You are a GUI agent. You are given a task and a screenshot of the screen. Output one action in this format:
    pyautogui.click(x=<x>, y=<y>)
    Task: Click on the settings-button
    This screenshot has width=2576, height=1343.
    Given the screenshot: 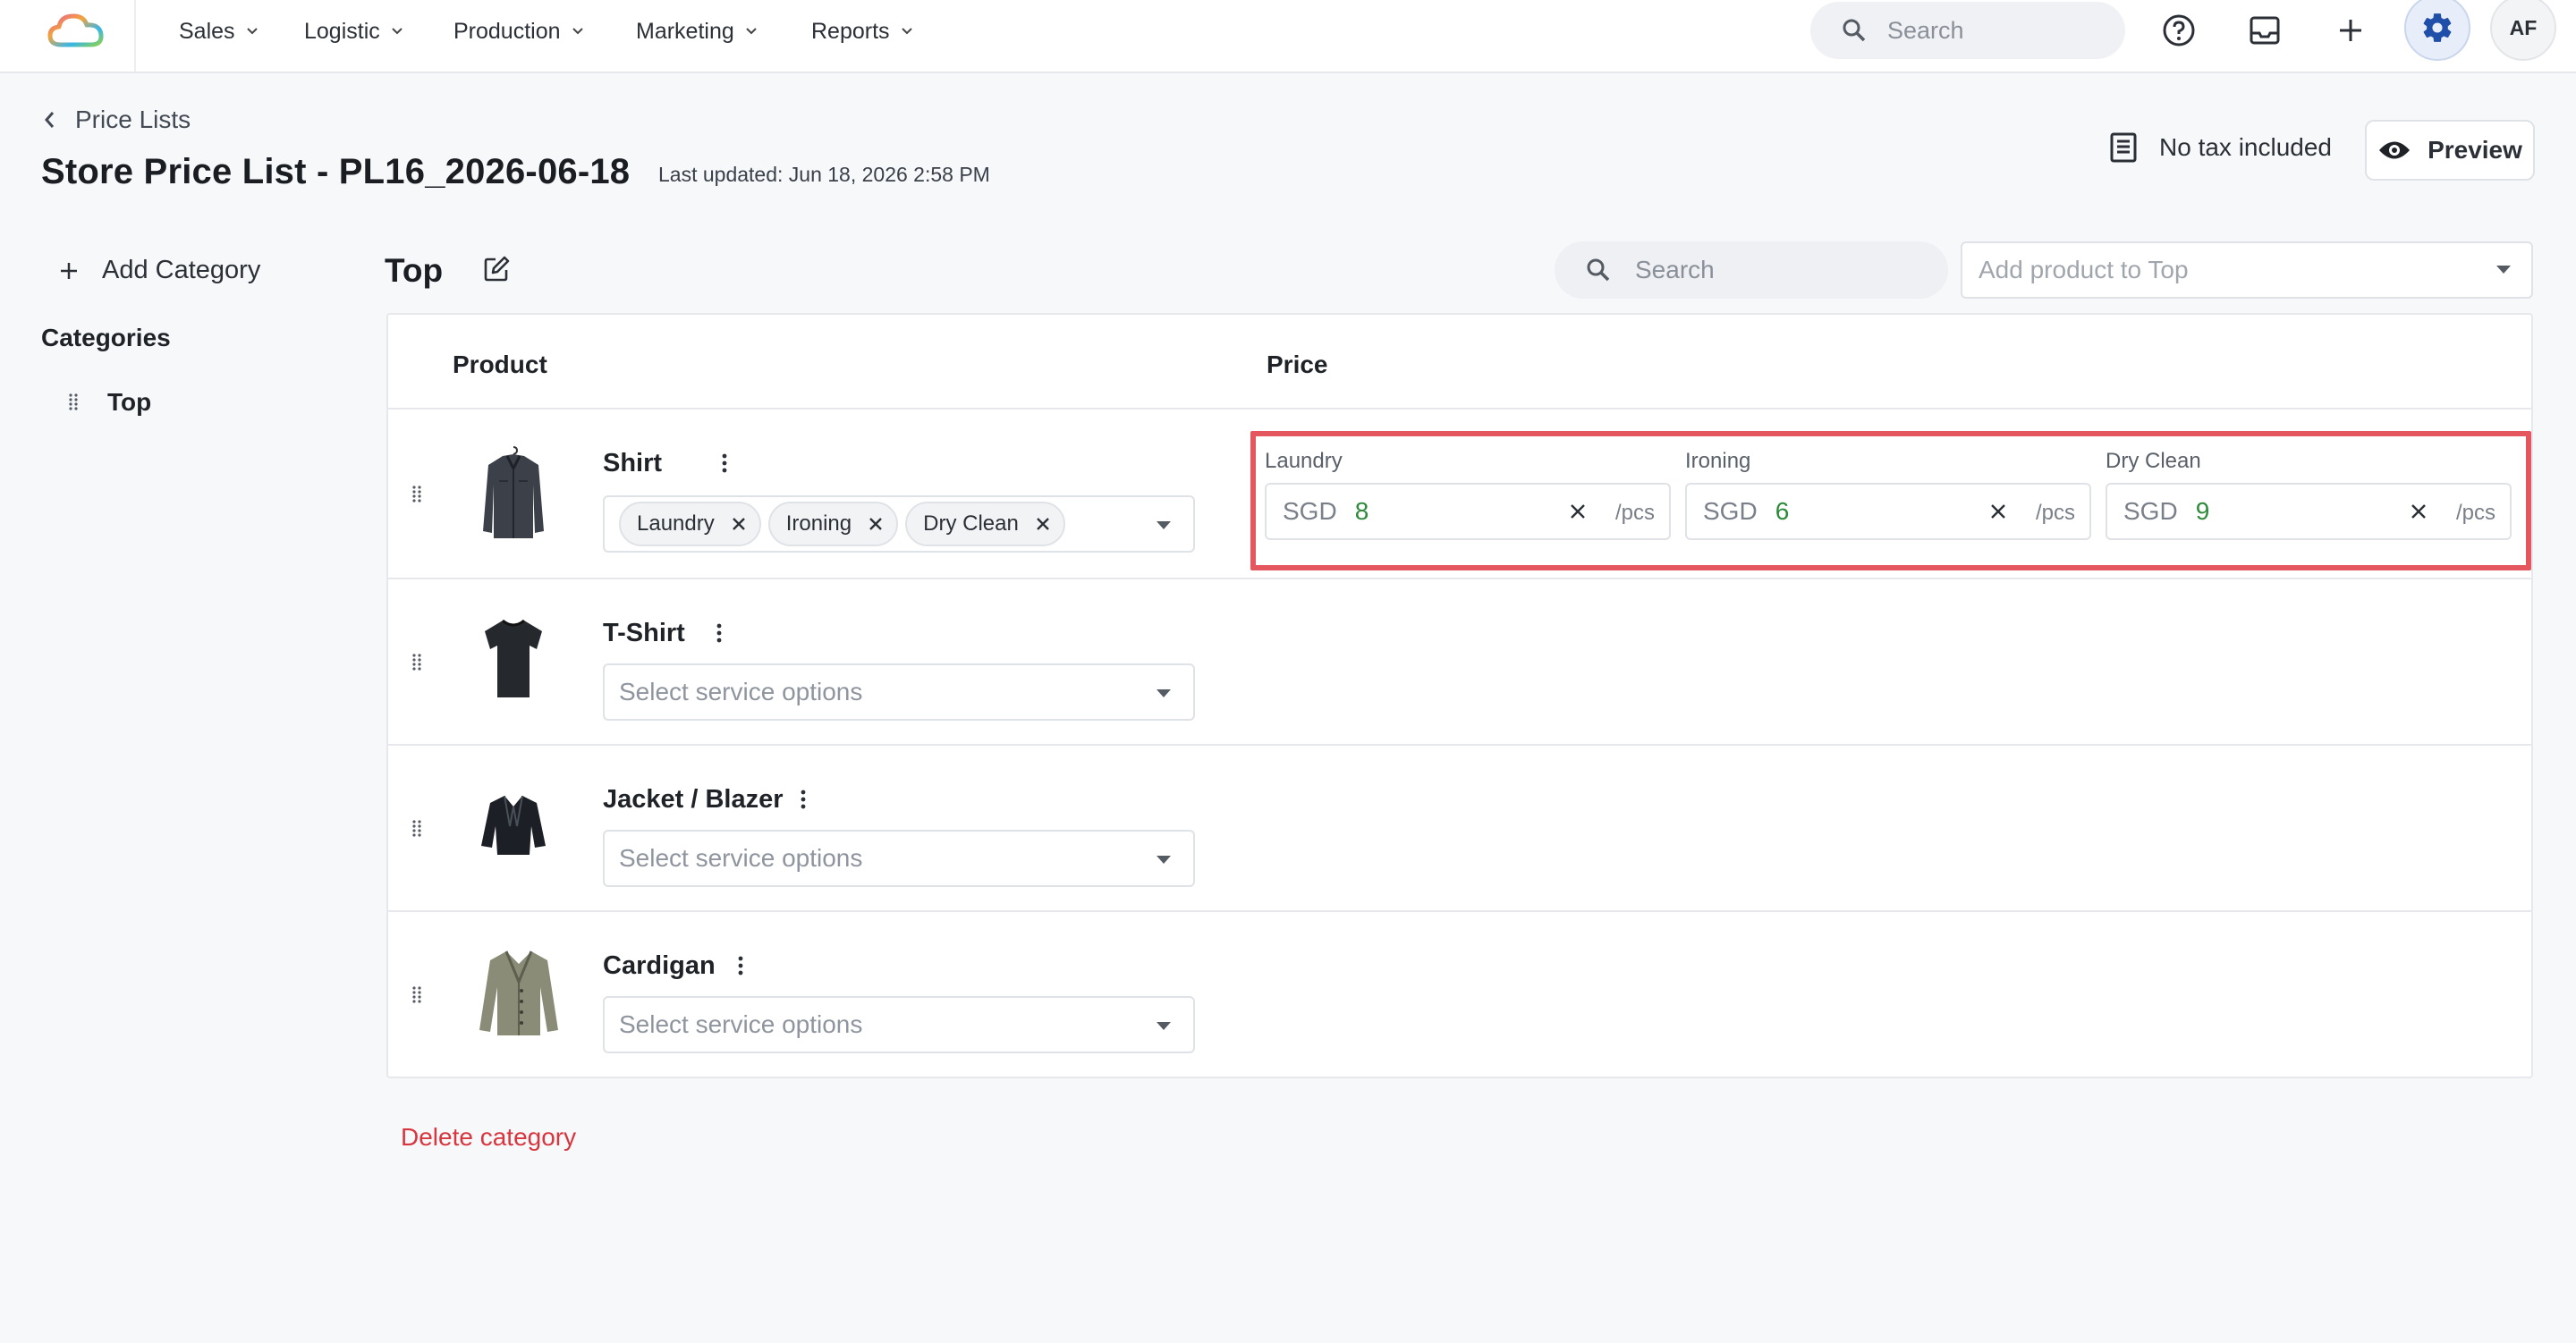 What is the action you would take?
    pyautogui.click(x=2437, y=30)
    